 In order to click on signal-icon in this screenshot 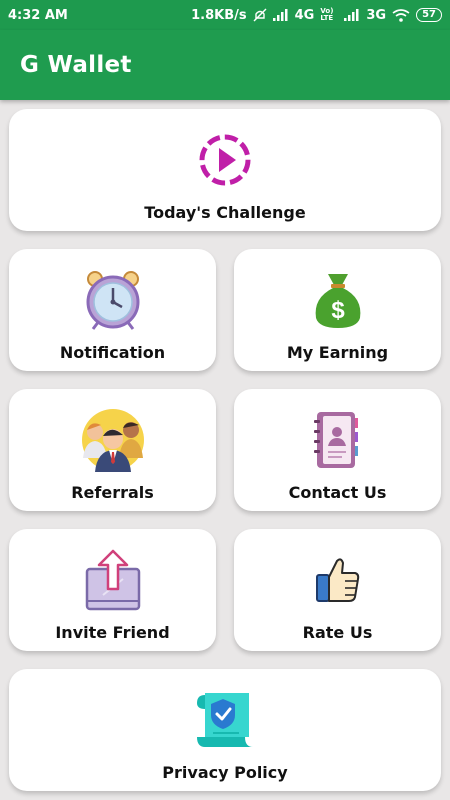, I will do `click(280, 15)`.